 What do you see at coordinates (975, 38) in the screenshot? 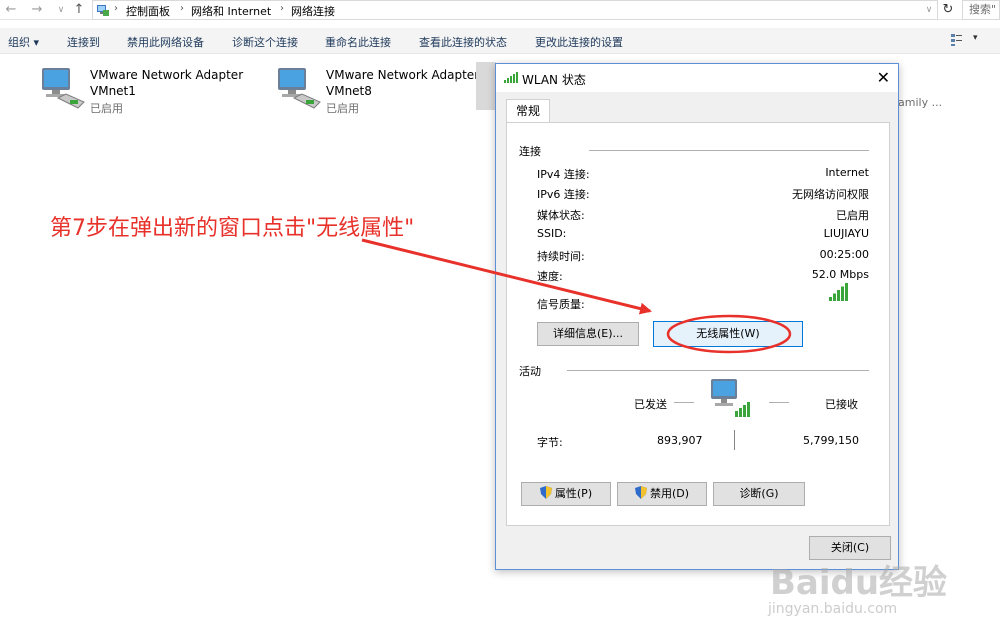
I see `view-dropdown-icon: ▾` at bounding box center [975, 38].